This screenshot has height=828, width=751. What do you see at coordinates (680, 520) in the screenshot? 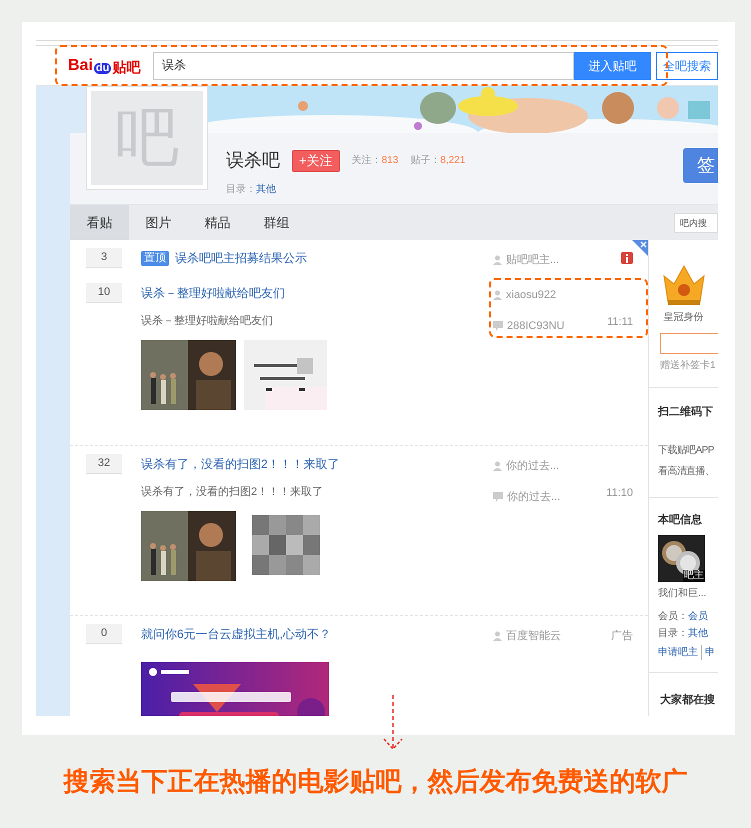
I see `info-title: 本吧信息` at bounding box center [680, 520].